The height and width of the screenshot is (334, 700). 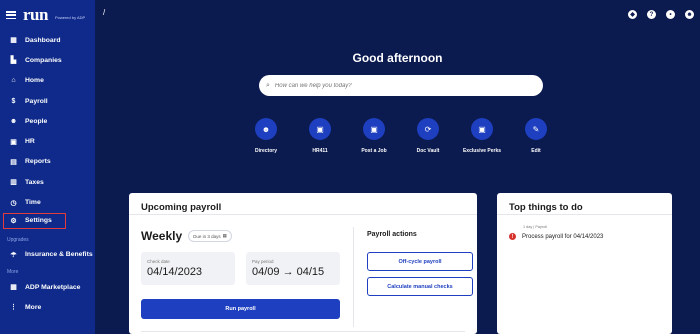 I want to click on sidebar-item-label: Settings, so click(x=38, y=221).